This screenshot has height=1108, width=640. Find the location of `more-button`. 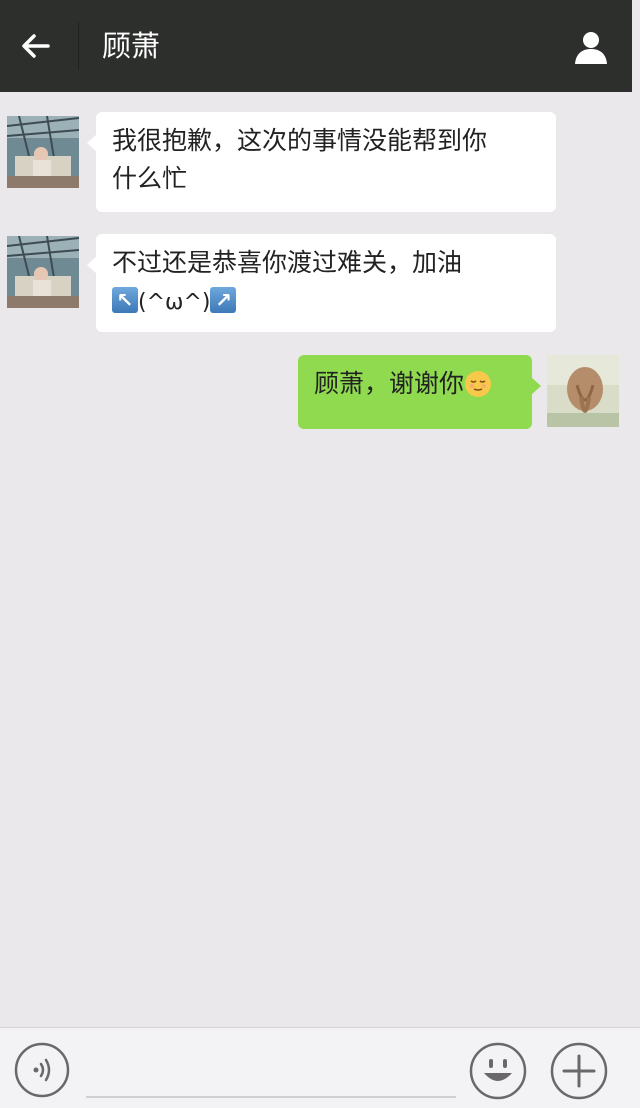

more-button is located at coordinates (579, 1071).